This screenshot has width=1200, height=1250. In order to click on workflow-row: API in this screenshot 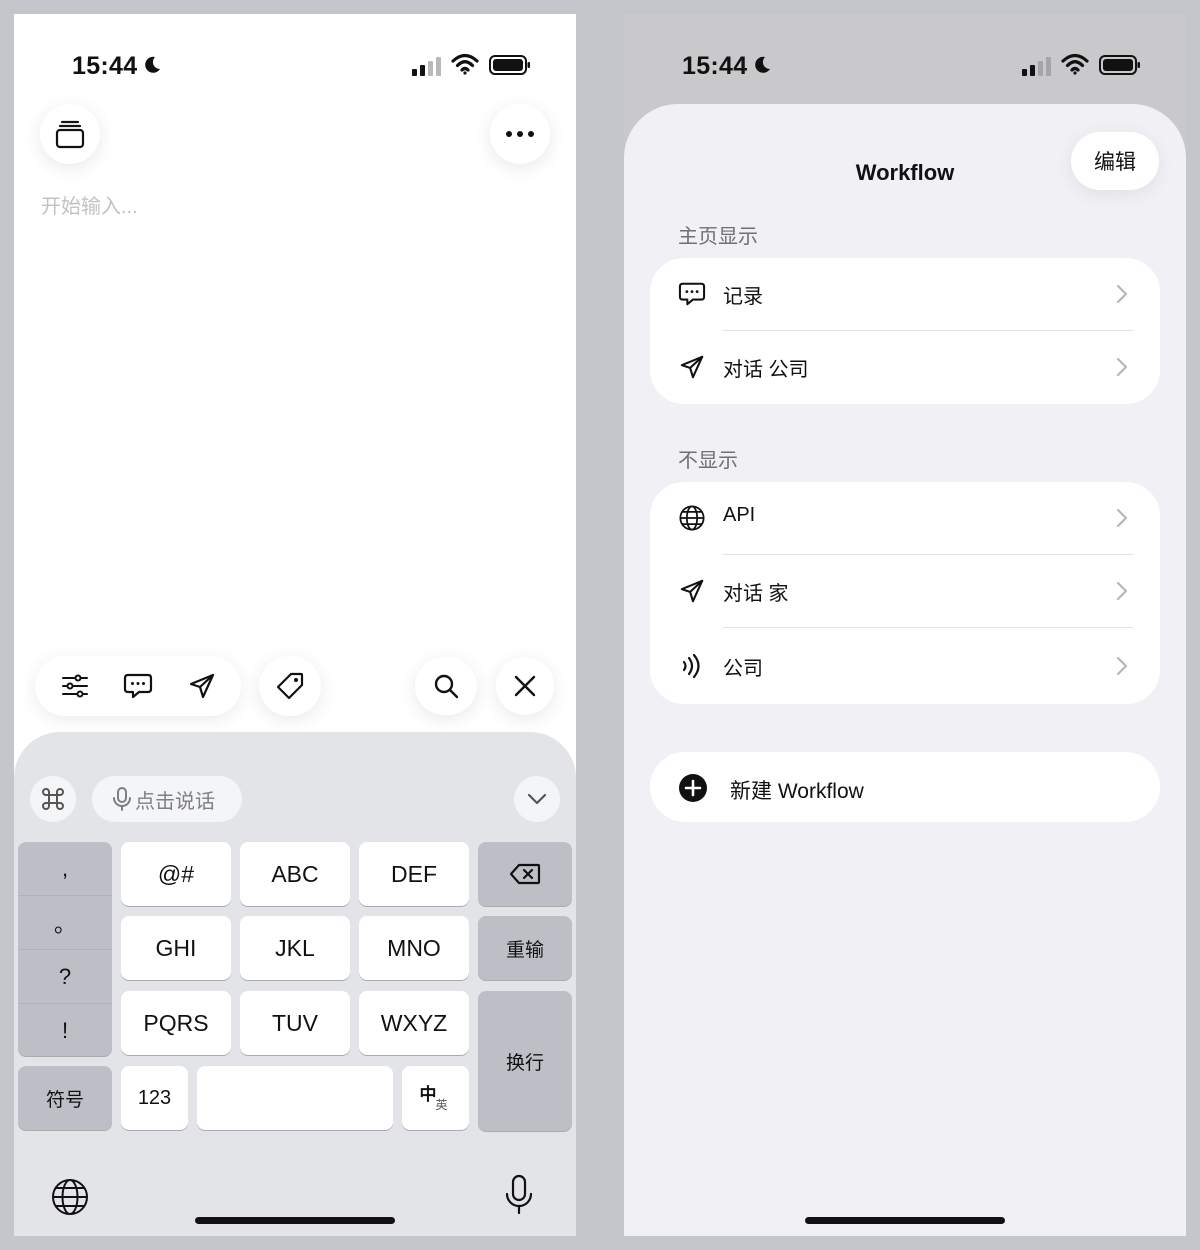, I will do `click(905, 518)`.